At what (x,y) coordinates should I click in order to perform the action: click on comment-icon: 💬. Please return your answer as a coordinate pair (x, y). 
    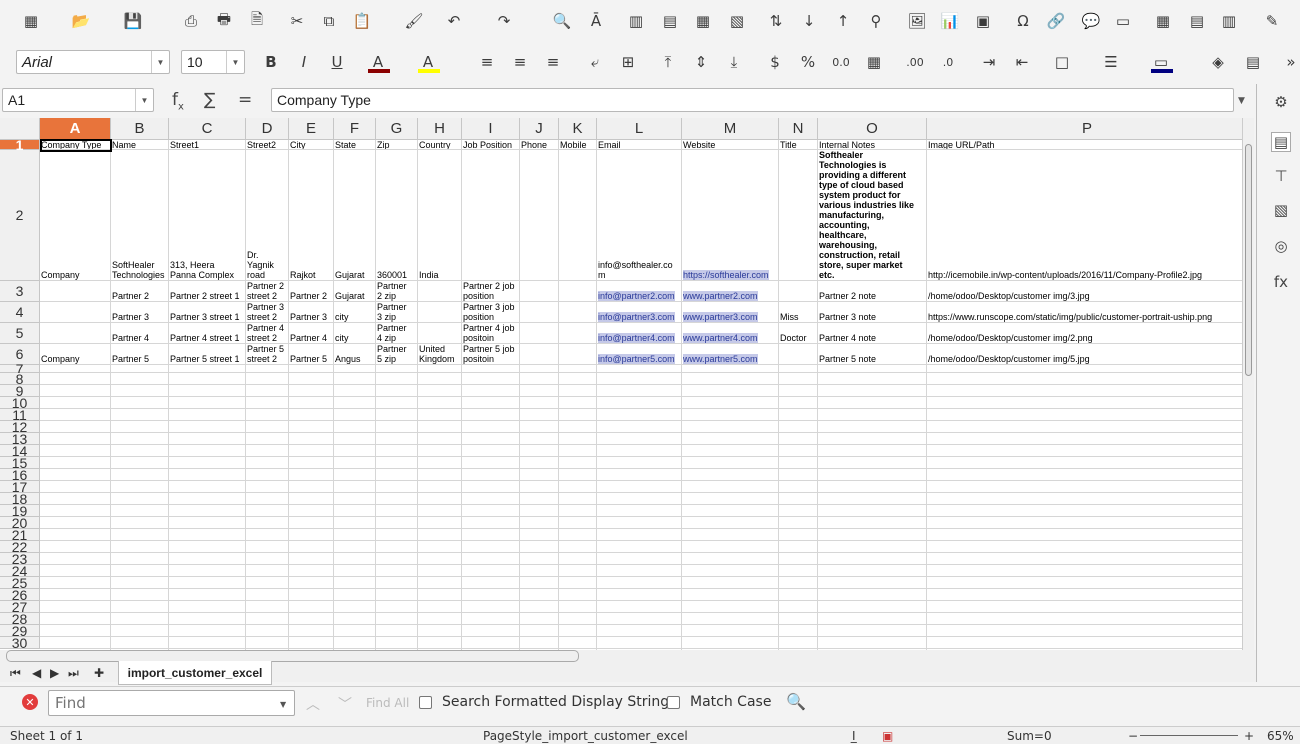
    Looking at the image, I should click on (1091, 21).